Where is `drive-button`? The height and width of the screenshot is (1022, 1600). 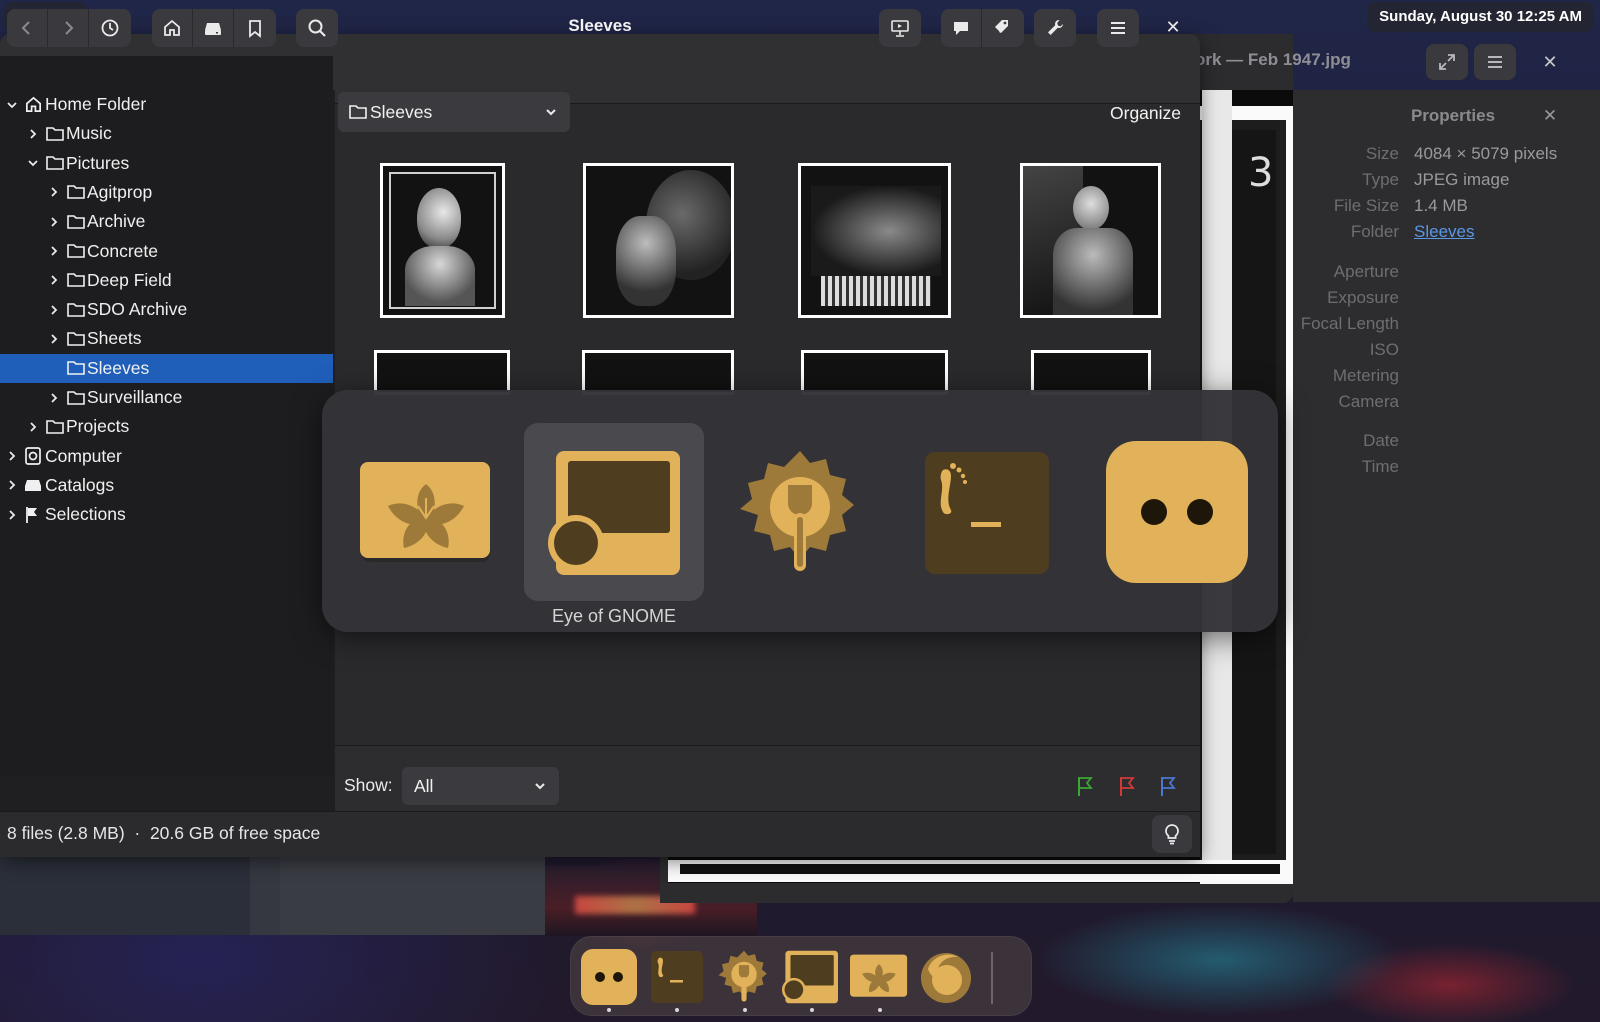 drive-button is located at coordinates (213, 28).